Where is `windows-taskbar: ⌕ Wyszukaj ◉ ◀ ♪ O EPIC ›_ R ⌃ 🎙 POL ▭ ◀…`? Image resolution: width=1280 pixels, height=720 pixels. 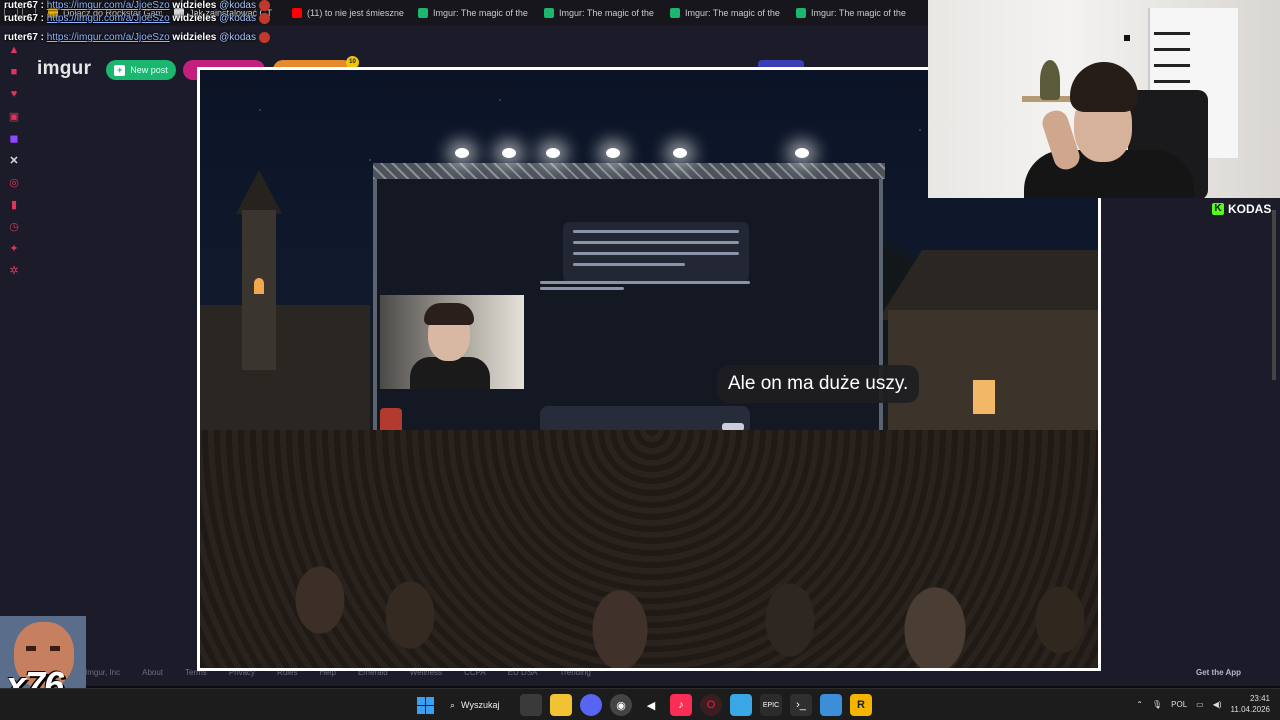 windows-taskbar: ⌕ Wyszukaj ◉ ◀ ♪ O EPIC ›_ R ⌃ 🎙 POL ▭ ◀… is located at coordinates (640, 704).